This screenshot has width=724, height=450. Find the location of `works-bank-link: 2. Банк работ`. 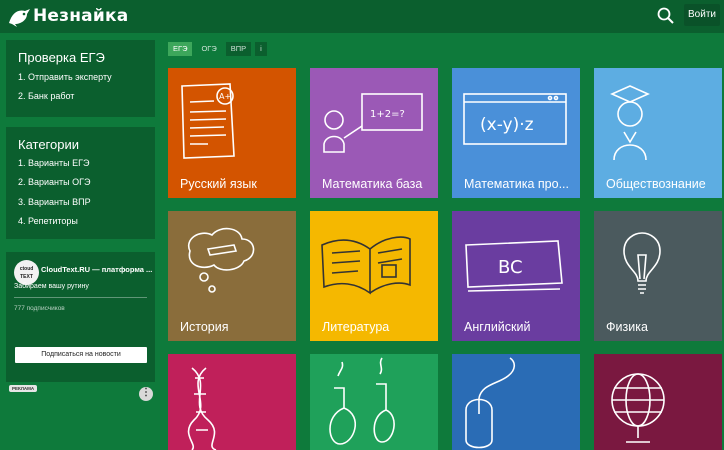

works-bank-link: 2. Банк работ is located at coordinates (65, 96).